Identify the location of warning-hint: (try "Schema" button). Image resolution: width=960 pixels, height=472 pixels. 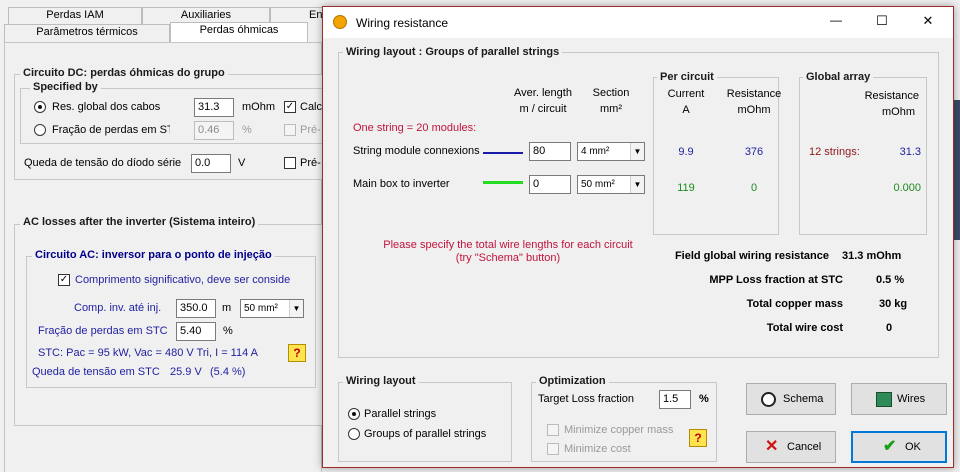
(508, 258).